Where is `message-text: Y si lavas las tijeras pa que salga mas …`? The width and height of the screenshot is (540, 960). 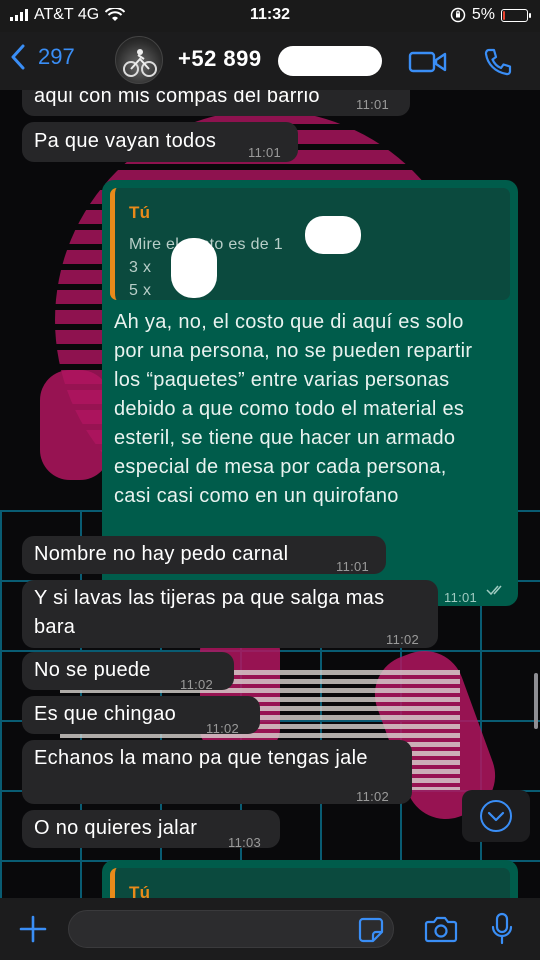
message-text: Y si lavas las tijeras pa que salga mas … is located at coordinates (209, 612).